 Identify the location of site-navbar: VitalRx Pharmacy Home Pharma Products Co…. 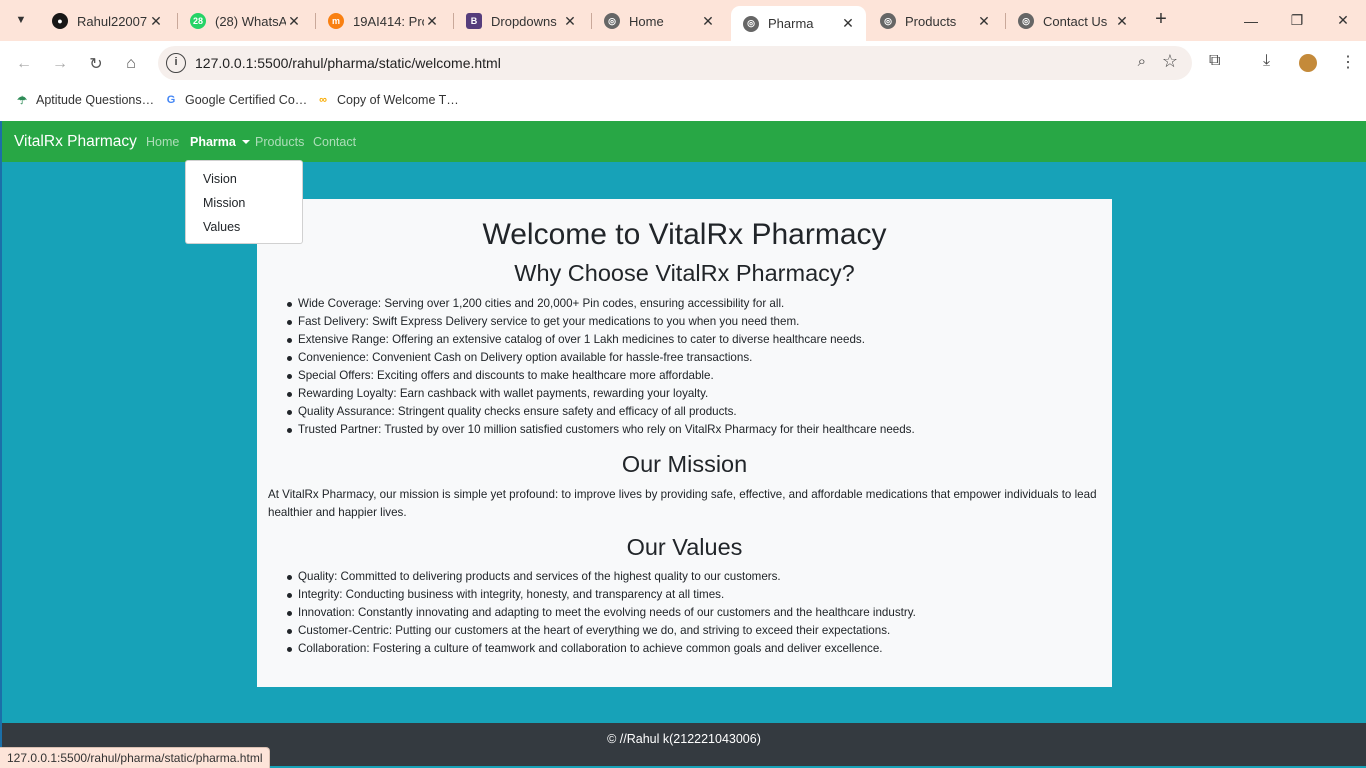
(684, 141).